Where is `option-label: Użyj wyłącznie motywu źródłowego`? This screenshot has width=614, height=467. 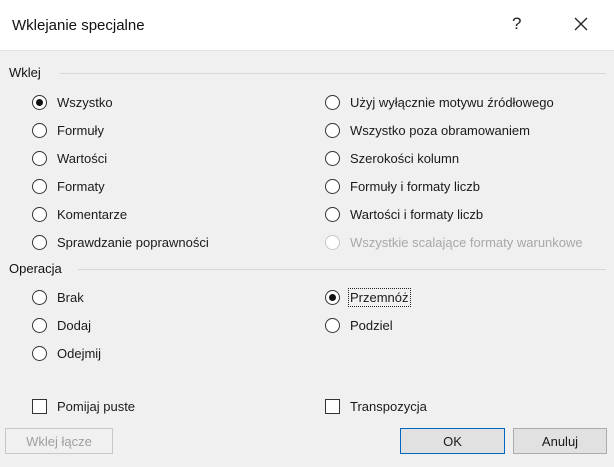
option-label: Użyj wyłącznie motywu źródłowego is located at coordinates (452, 102).